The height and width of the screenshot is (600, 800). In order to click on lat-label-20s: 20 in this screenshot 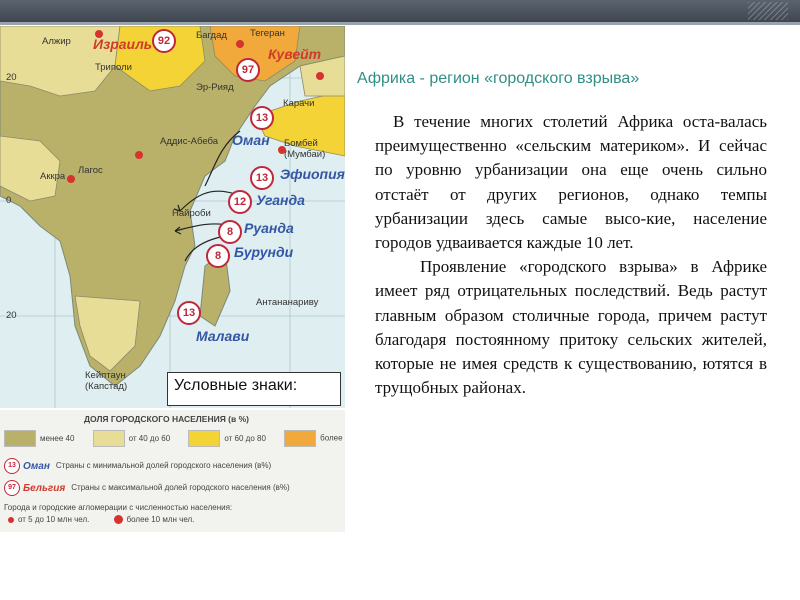, I will do `click(11, 315)`.